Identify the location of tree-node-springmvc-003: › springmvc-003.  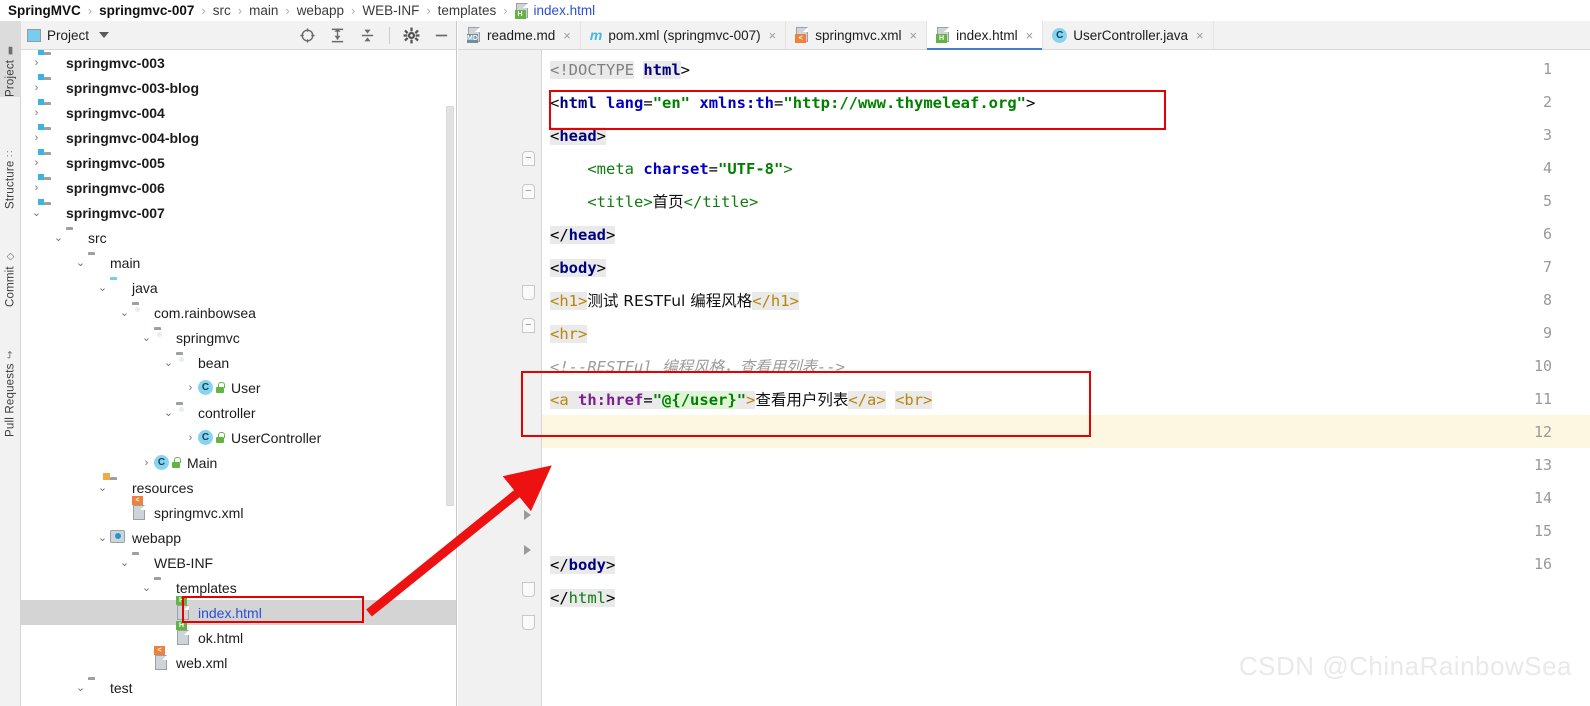
(238, 62).